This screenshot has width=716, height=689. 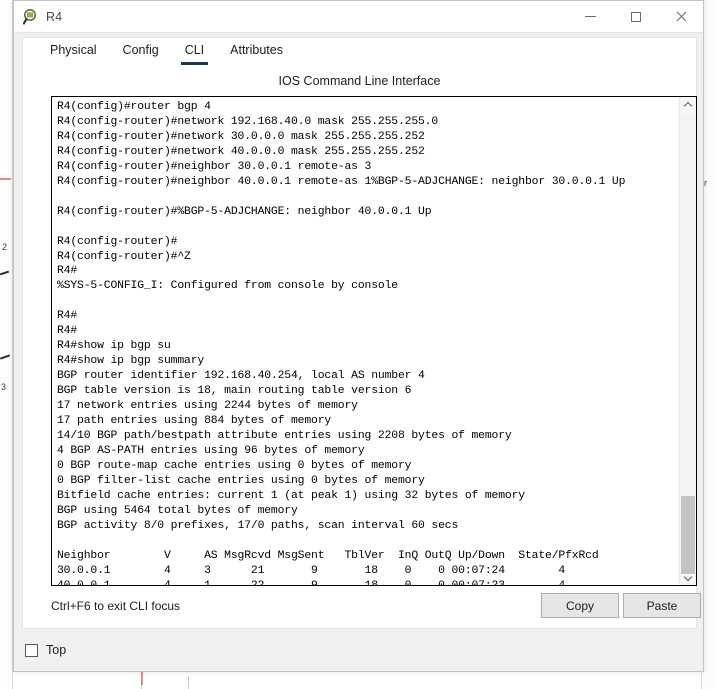 I want to click on window-titlebar: R4, so click(x=358, y=17).